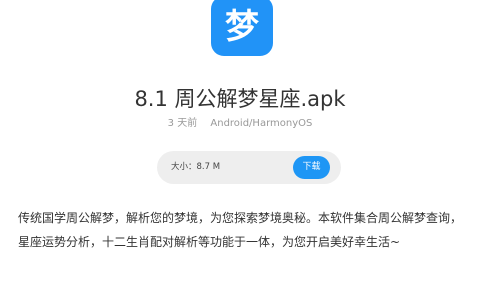 Image resolution: width=480 pixels, height=300 pixels. What do you see at coordinates (182, 123) in the screenshot?
I see `publish-time: 3 天前` at bounding box center [182, 123].